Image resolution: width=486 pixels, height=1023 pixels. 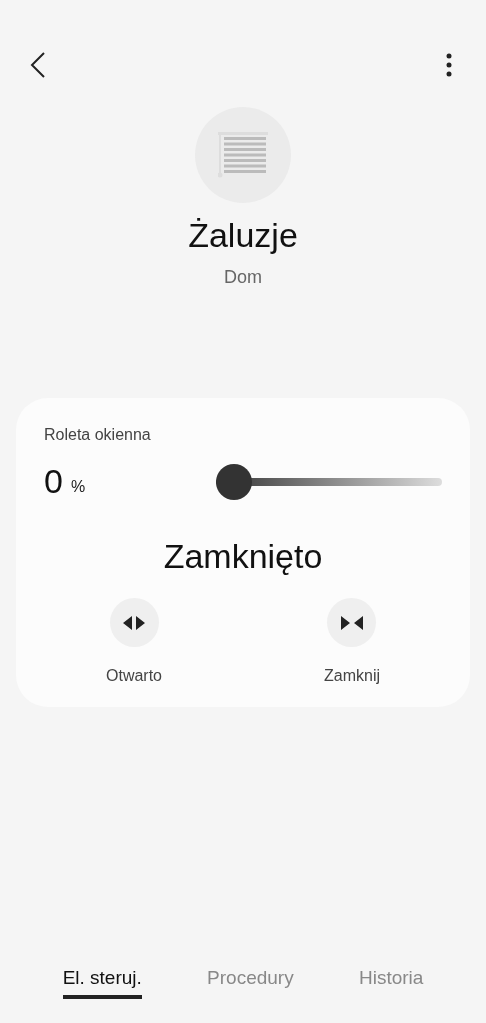 What do you see at coordinates (134, 676) in the screenshot?
I see `action-label: Otwarto` at bounding box center [134, 676].